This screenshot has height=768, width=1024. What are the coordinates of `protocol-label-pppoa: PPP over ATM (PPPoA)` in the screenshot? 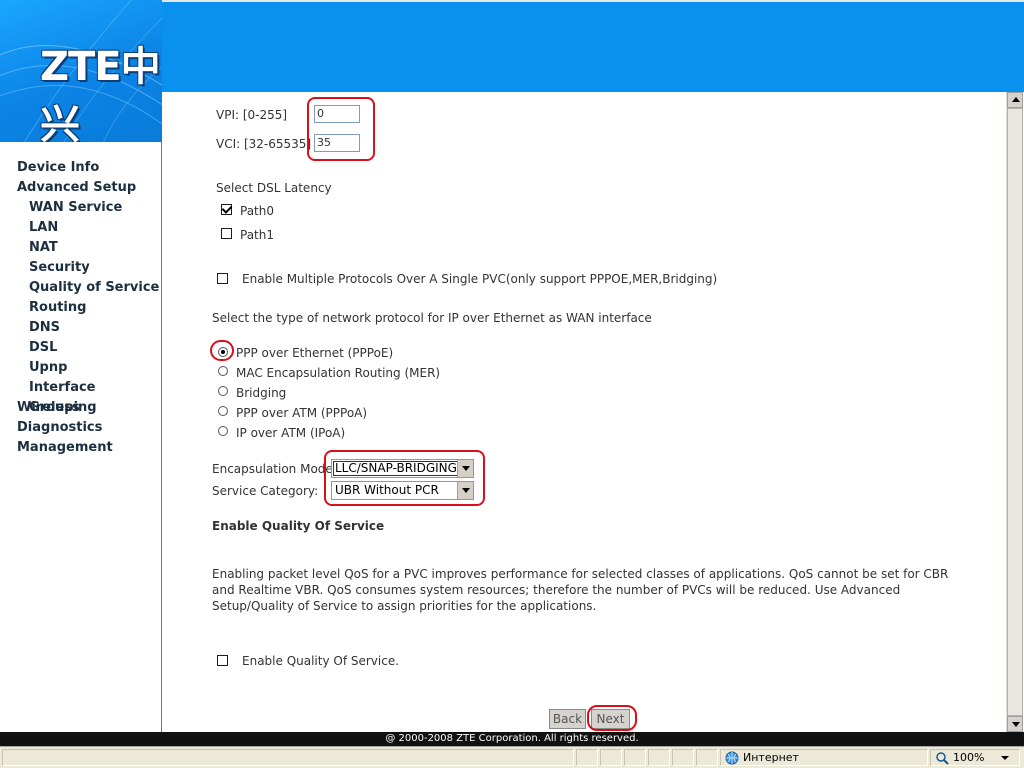 It's located at (302, 413).